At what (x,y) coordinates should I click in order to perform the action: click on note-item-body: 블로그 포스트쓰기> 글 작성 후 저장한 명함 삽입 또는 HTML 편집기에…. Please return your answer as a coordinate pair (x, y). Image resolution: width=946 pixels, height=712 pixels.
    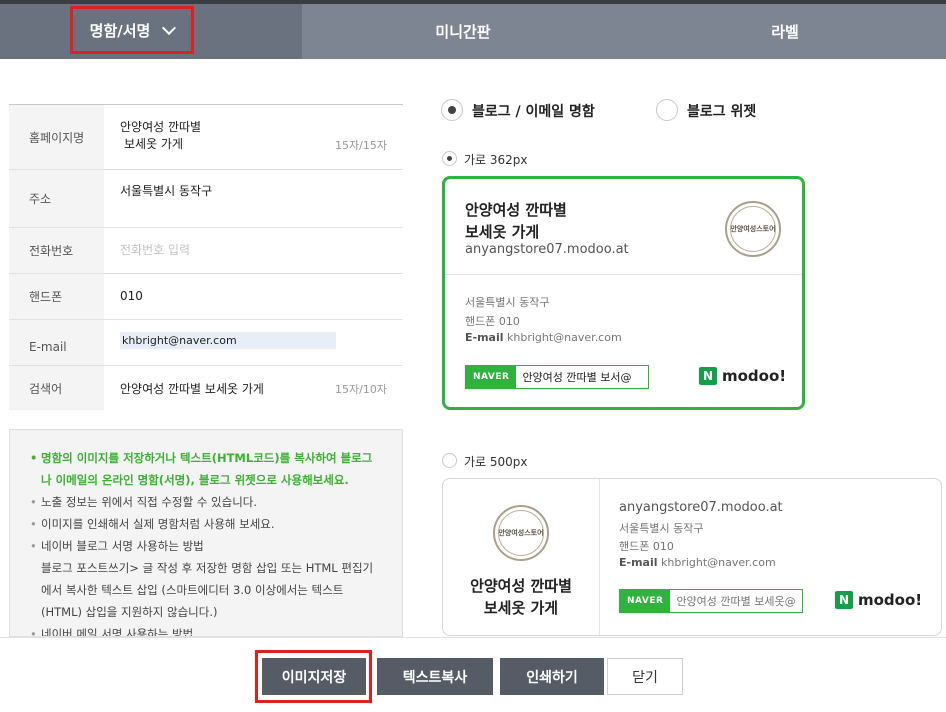
    Looking at the image, I should click on (207, 590).